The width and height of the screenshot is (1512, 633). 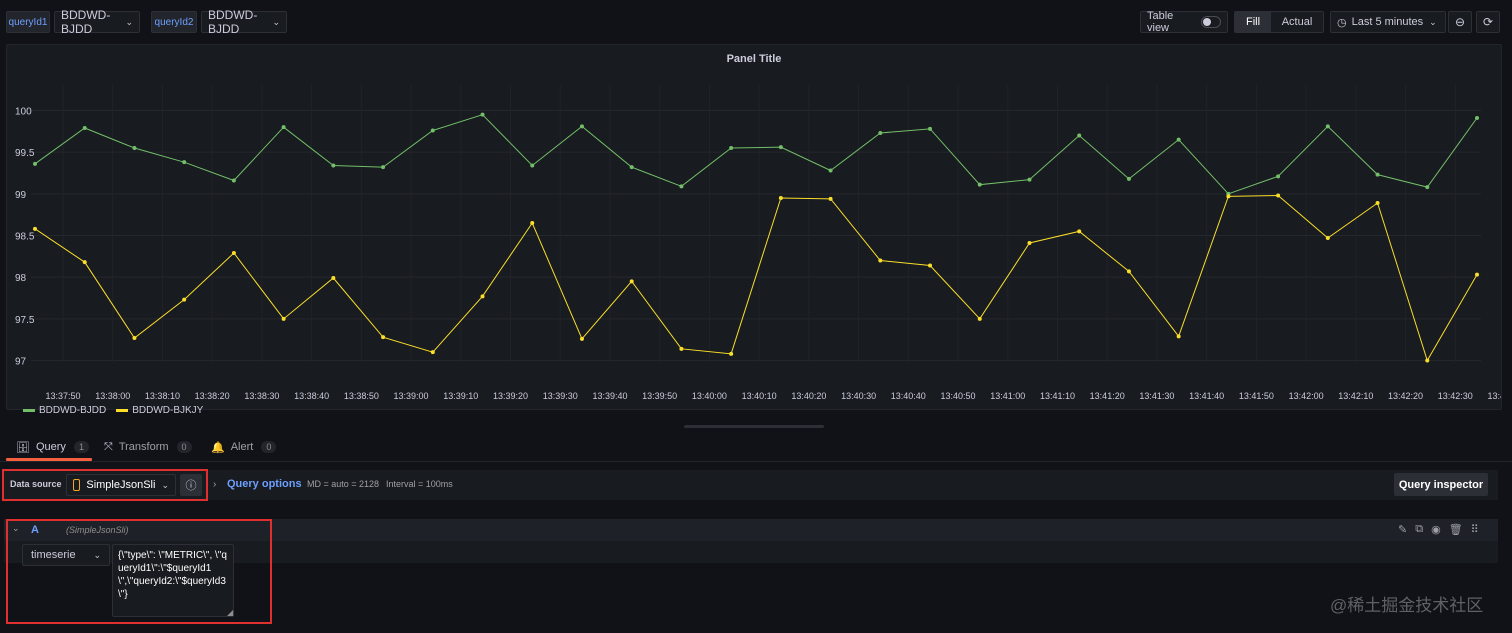 What do you see at coordinates (609, 396) in the screenshot?
I see `x-tick-label: 13:39:40` at bounding box center [609, 396].